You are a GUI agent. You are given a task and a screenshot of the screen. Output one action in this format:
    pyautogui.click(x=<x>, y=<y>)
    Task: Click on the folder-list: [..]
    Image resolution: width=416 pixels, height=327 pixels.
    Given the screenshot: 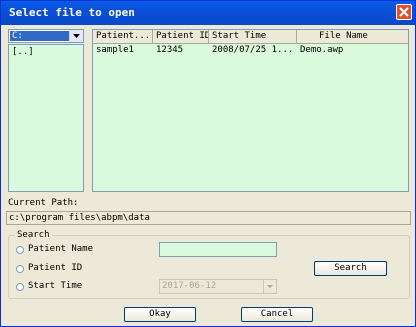 What is the action you would take?
    pyautogui.click(x=46, y=118)
    